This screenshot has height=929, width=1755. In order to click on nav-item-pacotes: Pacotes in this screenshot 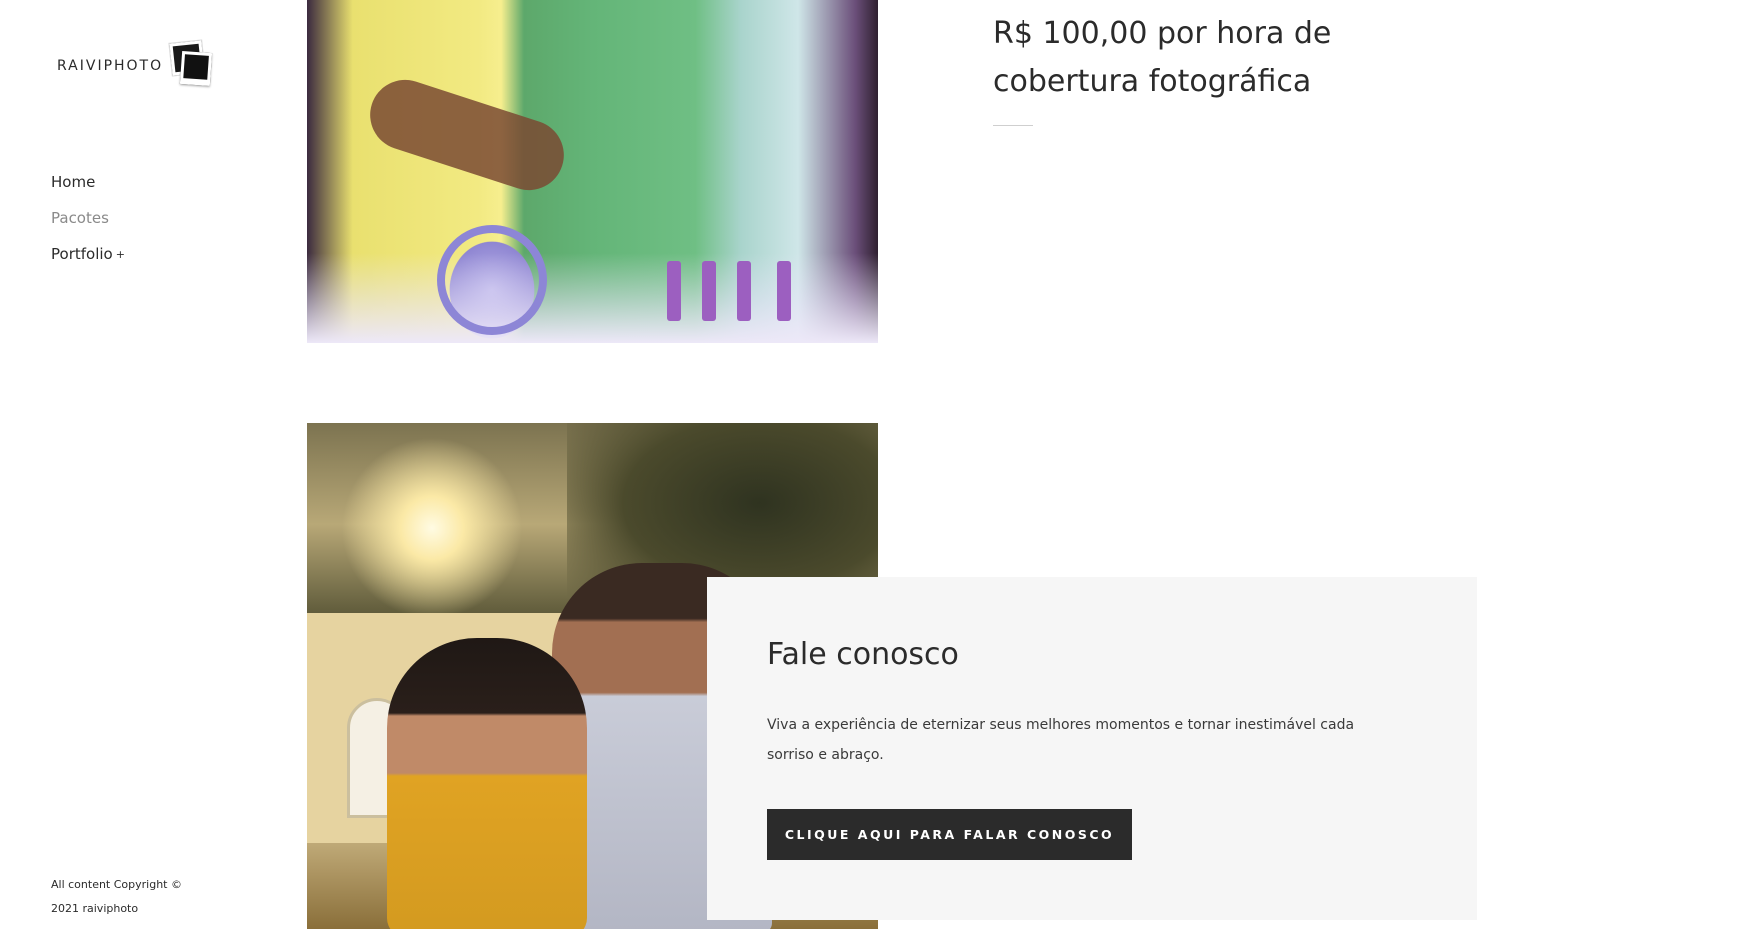, I will do `click(88, 218)`.